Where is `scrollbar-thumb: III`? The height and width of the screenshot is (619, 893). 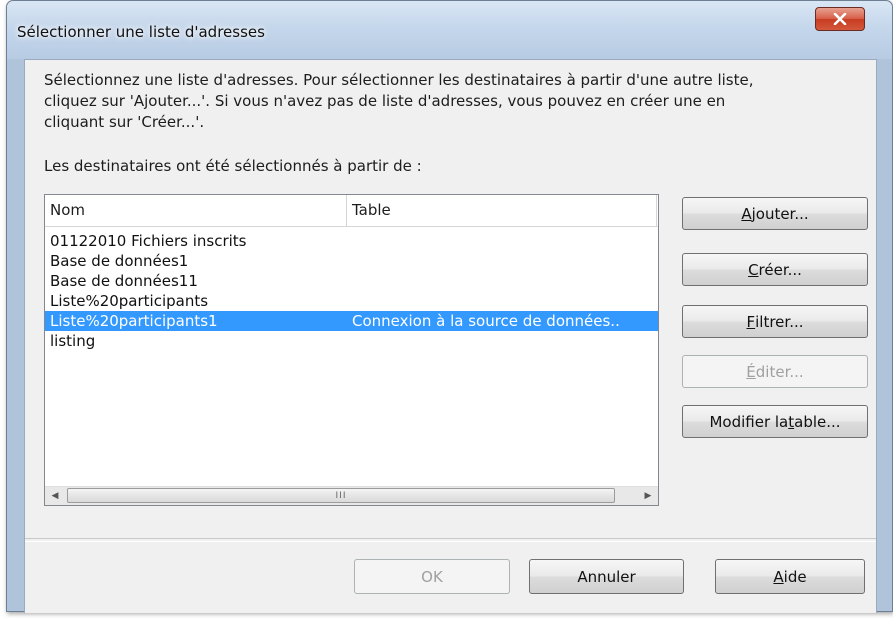 scrollbar-thumb: III is located at coordinates (341, 495).